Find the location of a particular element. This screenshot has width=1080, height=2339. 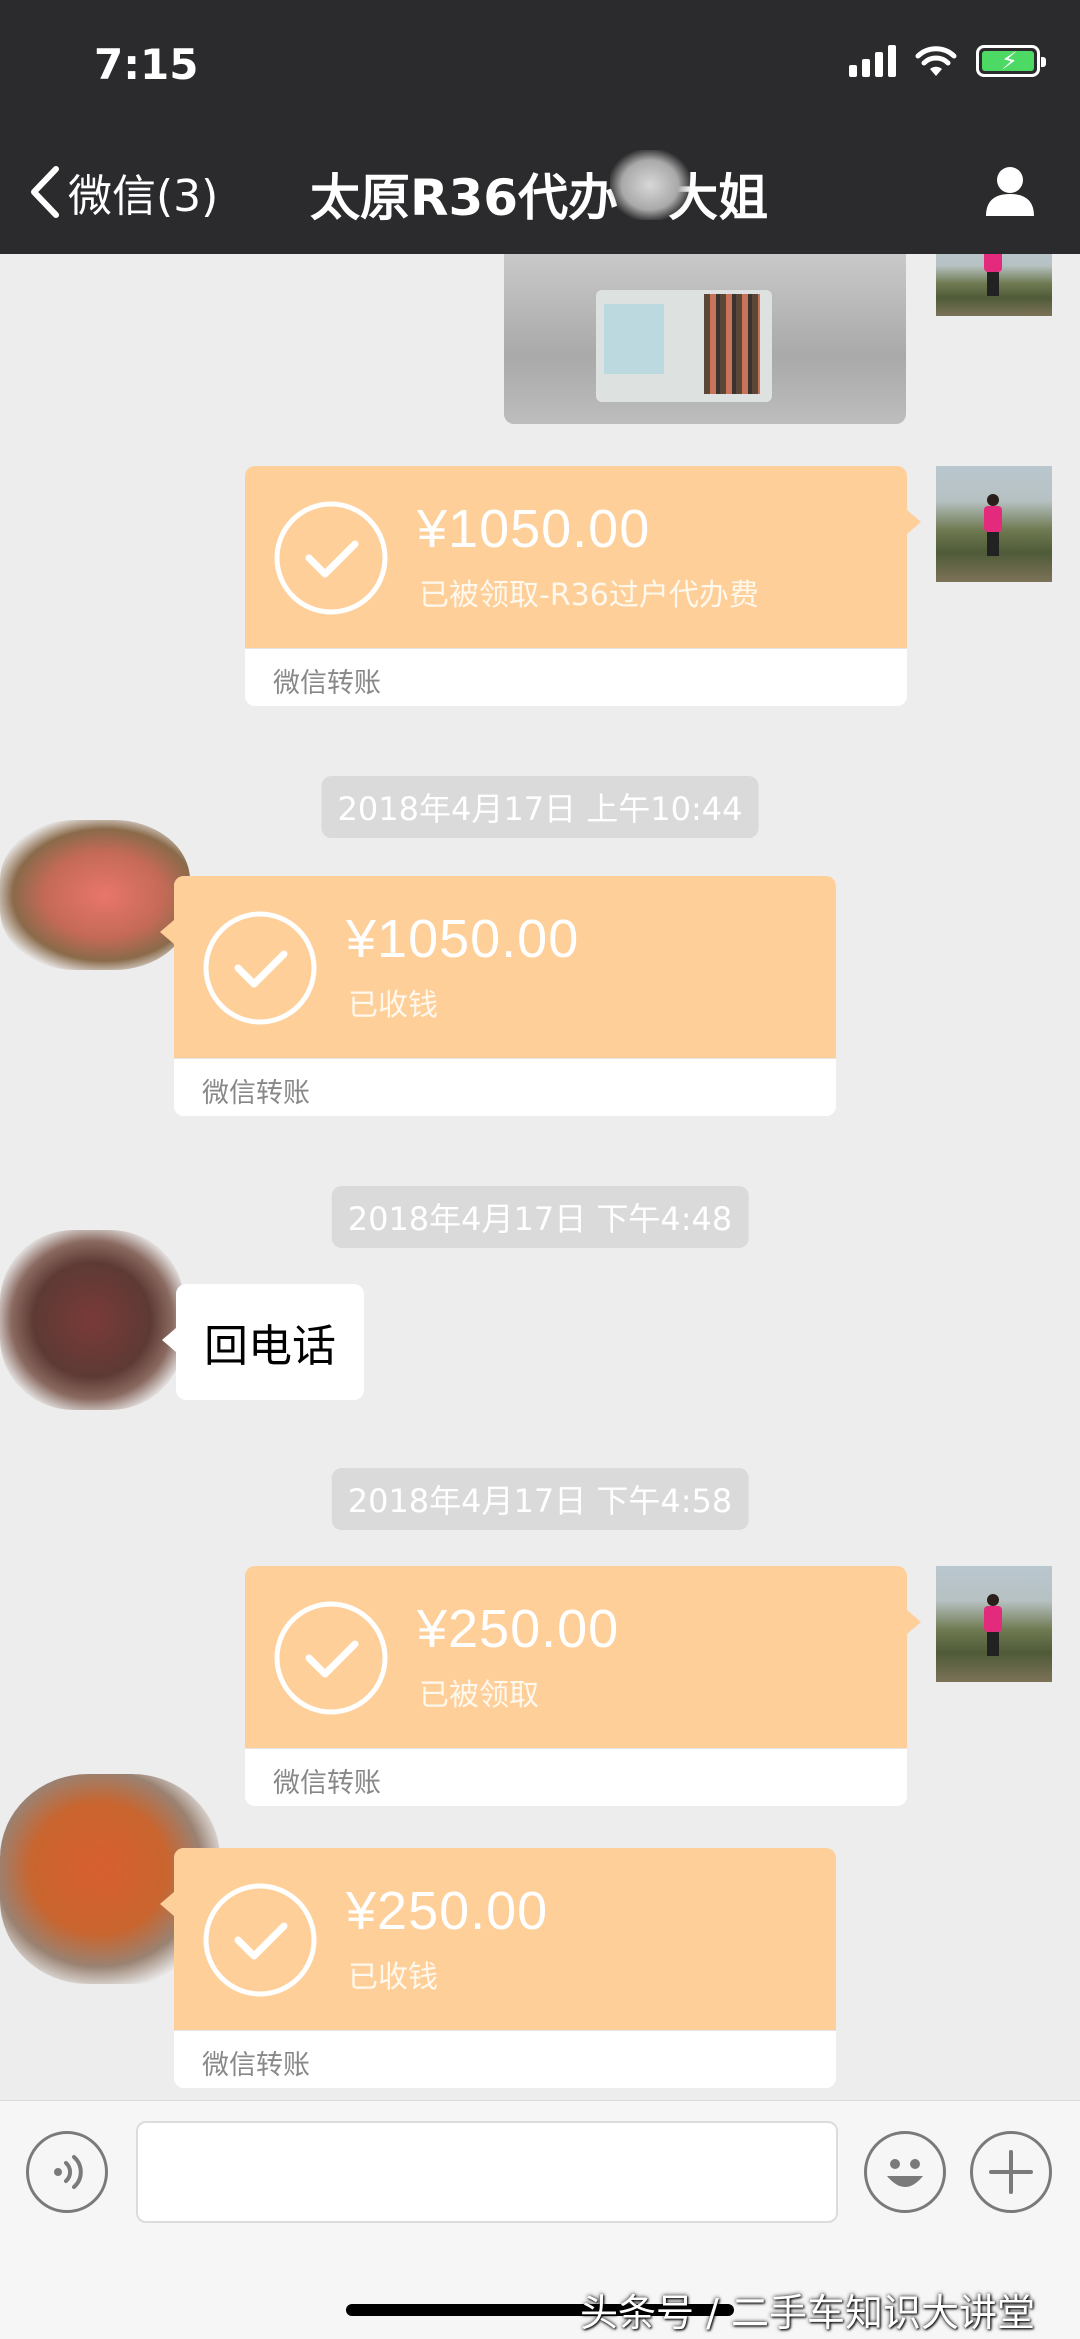

transfer-message: ¥250.00 已被领取 微信转账 is located at coordinates (583, 1686).